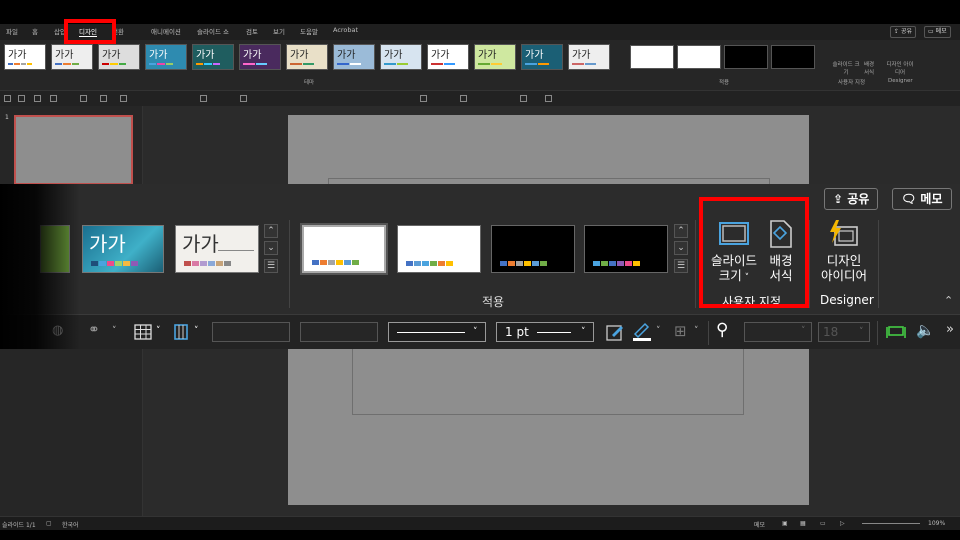 This screenshot has width=960, height=540. Describe the element at coordinates (94, 330) in the screenshot. I see `merge-shapes-icon: ⚭` at that location.